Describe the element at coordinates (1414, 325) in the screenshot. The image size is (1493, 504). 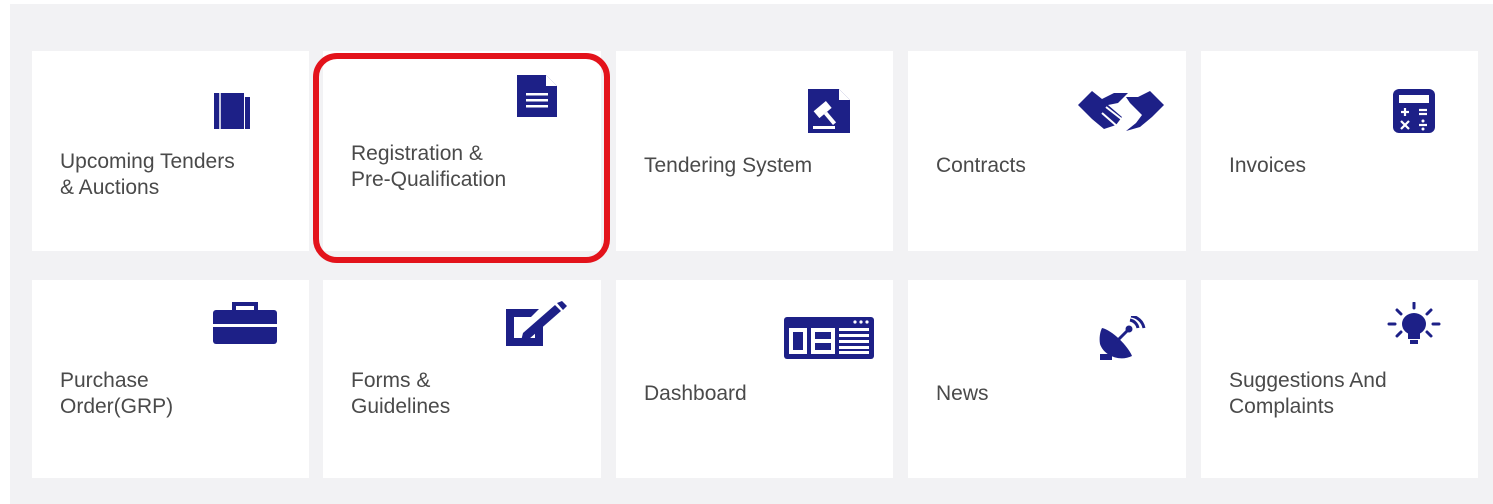
I see `lightbulb-icon` at that location.